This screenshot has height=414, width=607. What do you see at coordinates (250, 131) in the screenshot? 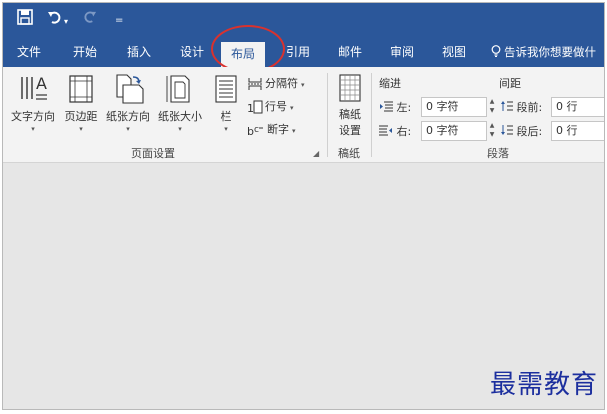
I see `svg-text: b` at bounding box center [250, 131].